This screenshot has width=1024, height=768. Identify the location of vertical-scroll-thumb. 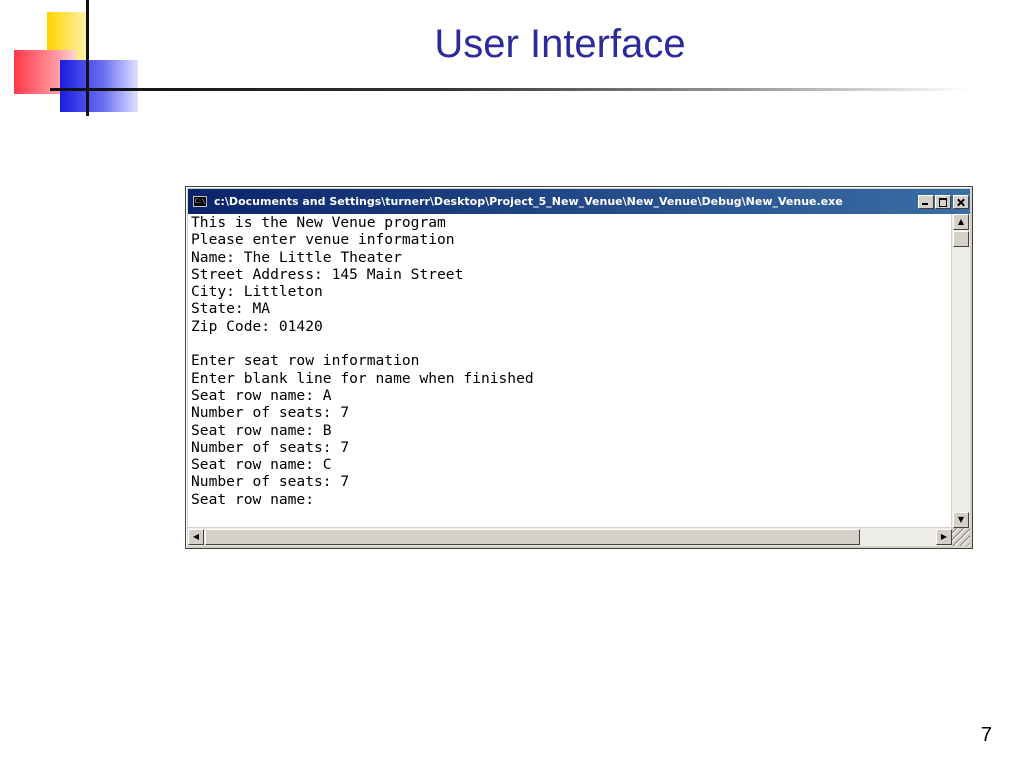
(961, 239).